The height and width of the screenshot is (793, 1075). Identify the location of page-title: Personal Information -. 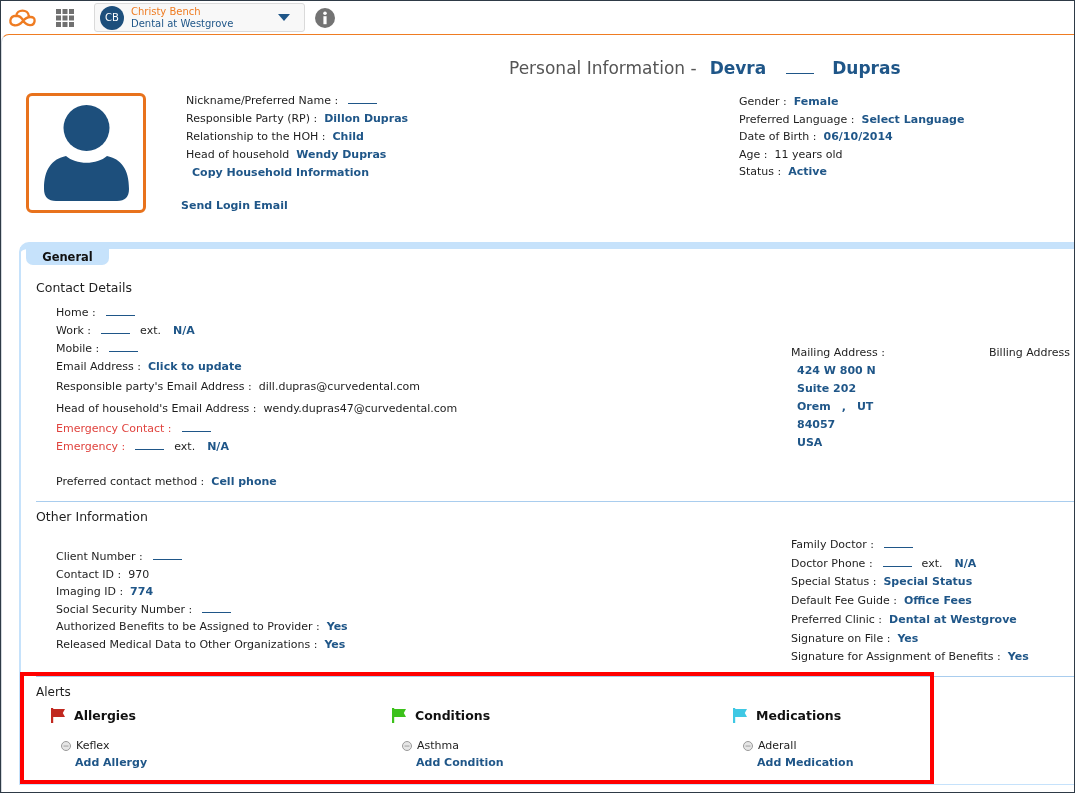
(603, 68).